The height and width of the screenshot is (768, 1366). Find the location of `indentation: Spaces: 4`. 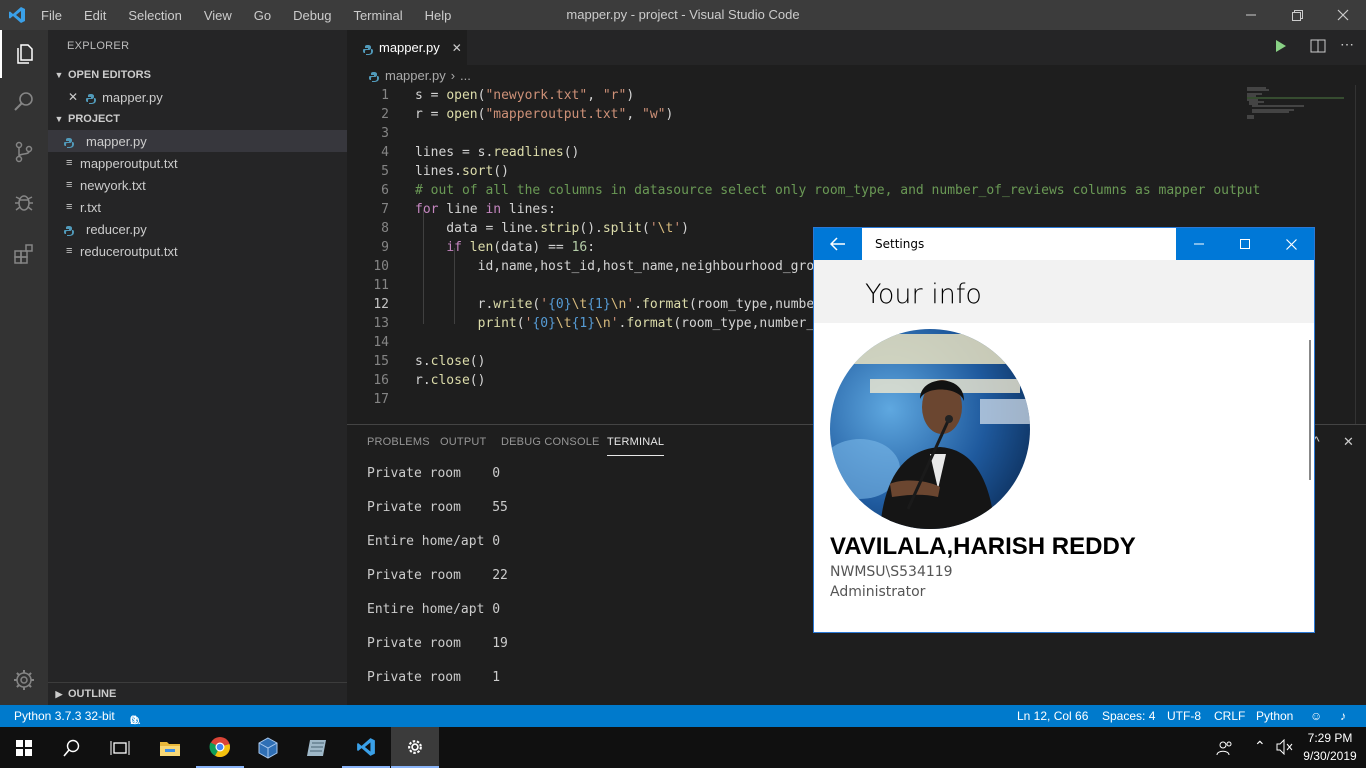

indentation: Spaces: 4 is located at coordinates (1128, 716).